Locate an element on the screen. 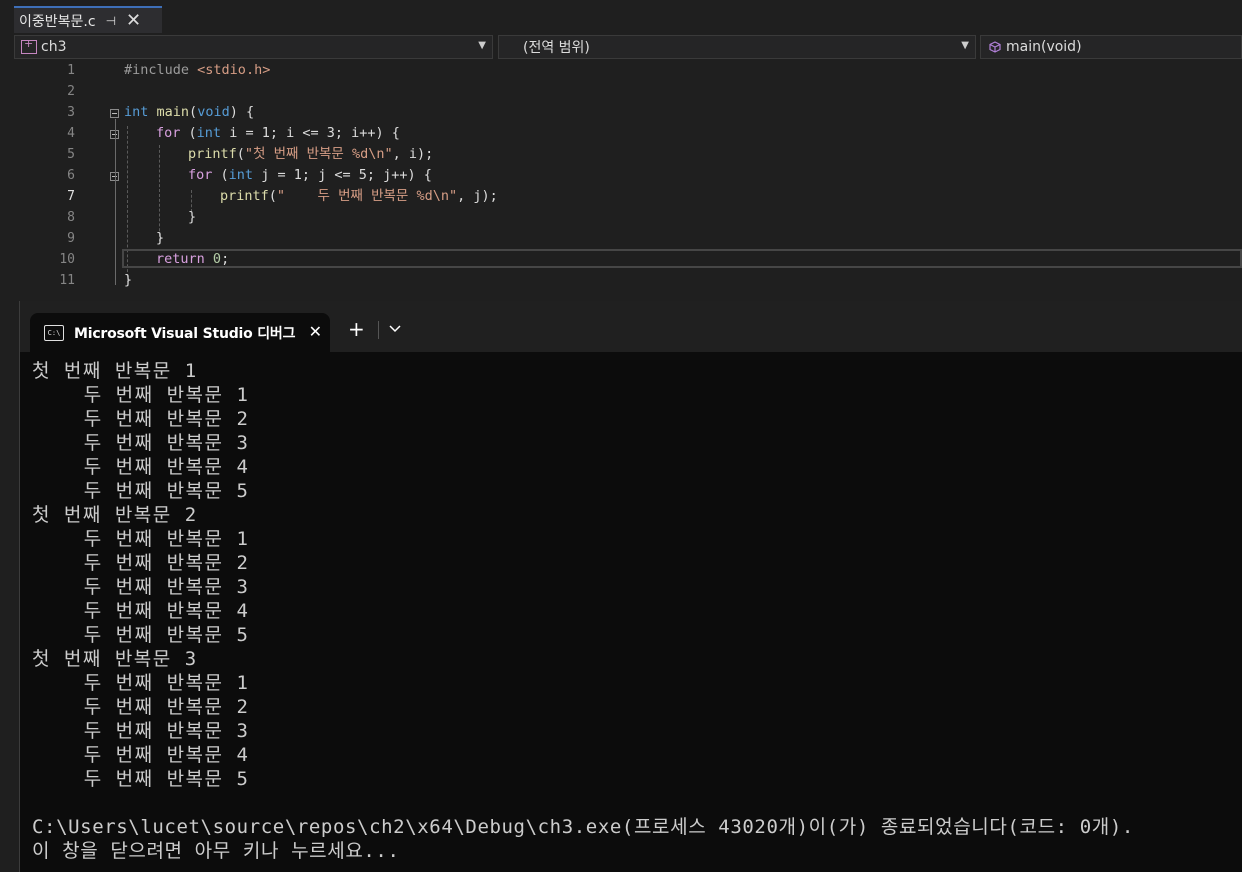  code-line-3: int main(void) { is located at coordinates (189, 112).